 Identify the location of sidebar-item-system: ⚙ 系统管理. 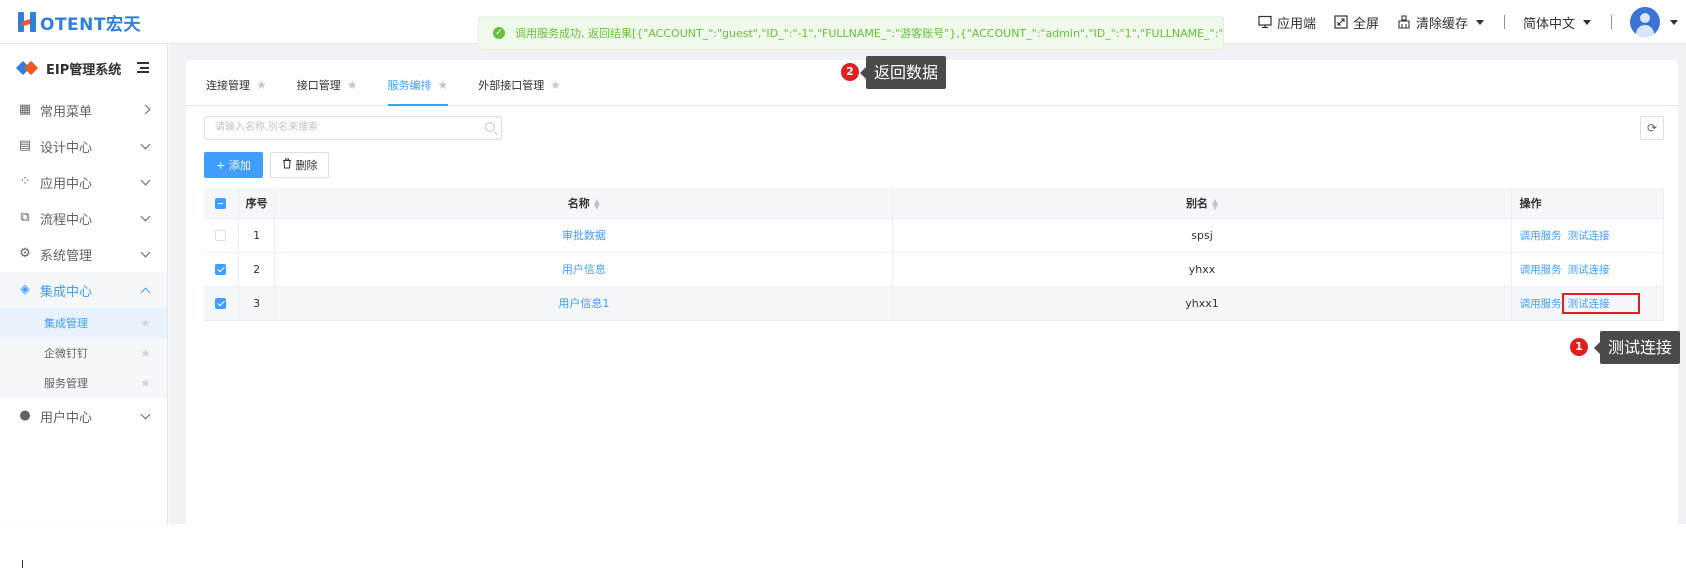
(83, 254).